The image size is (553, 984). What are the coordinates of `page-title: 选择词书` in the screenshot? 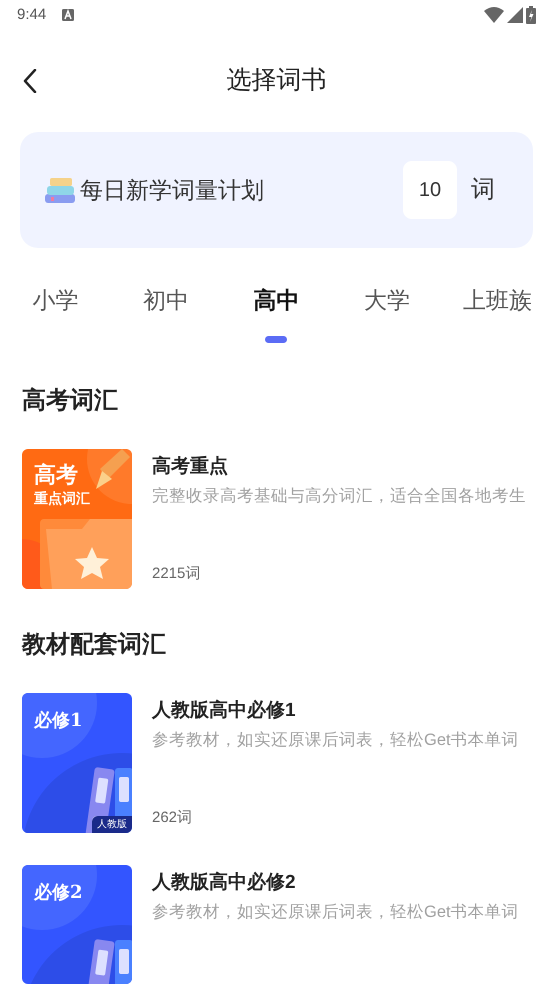 It's located at (276, 80).